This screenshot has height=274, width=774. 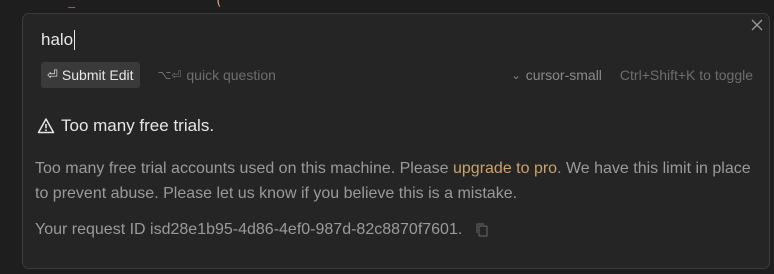 I want to click on text-caret, so click(x=75, y=40).